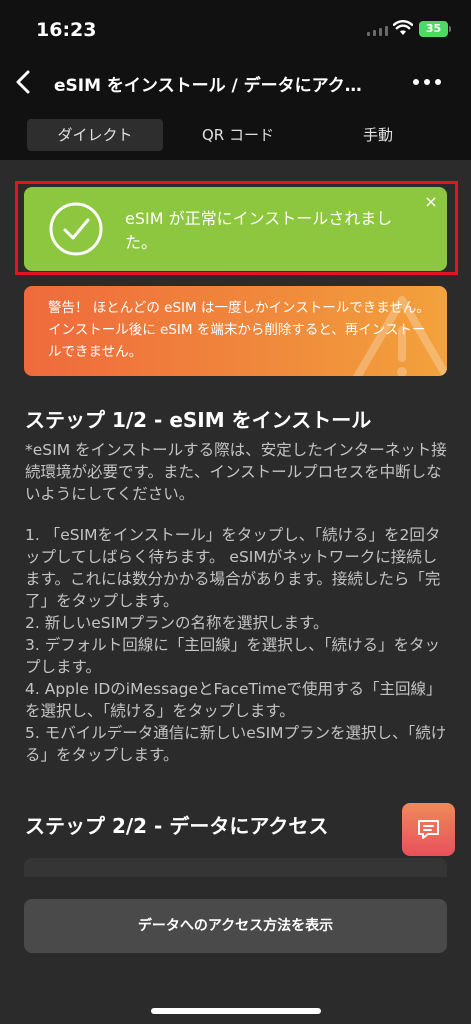 Image resolution: width=471 pixels, height=1024 pixels. What do you see at coordinates (378, 135) in the screenshot?
I see `tab-manual: 手動` at bounding box center [378, 135].